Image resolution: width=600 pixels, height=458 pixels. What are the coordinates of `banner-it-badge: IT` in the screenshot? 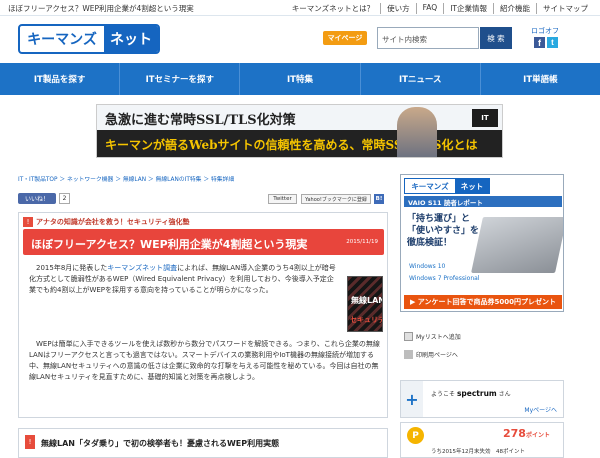 It's located at (485, 118).